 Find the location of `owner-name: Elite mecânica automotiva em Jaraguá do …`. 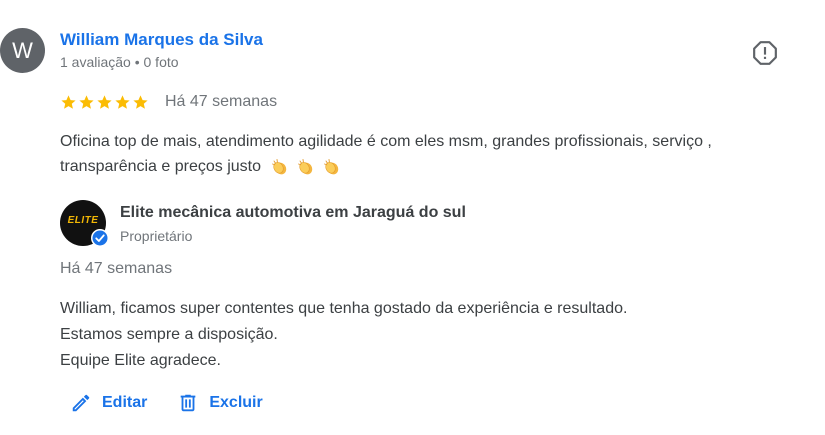

owner-name: Elite mecânica automotiva em Jaraguá do … is located at coordinates (293, 212).